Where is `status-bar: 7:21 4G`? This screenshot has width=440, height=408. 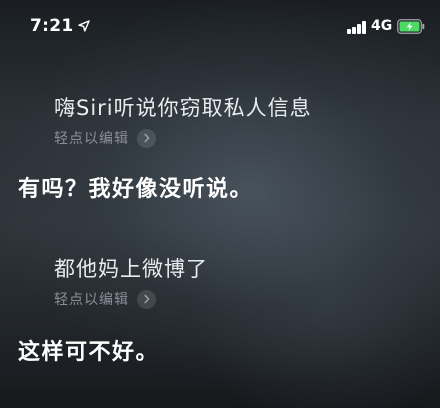
status-bar: 7:21 4G is located at coordinates (220, 25).